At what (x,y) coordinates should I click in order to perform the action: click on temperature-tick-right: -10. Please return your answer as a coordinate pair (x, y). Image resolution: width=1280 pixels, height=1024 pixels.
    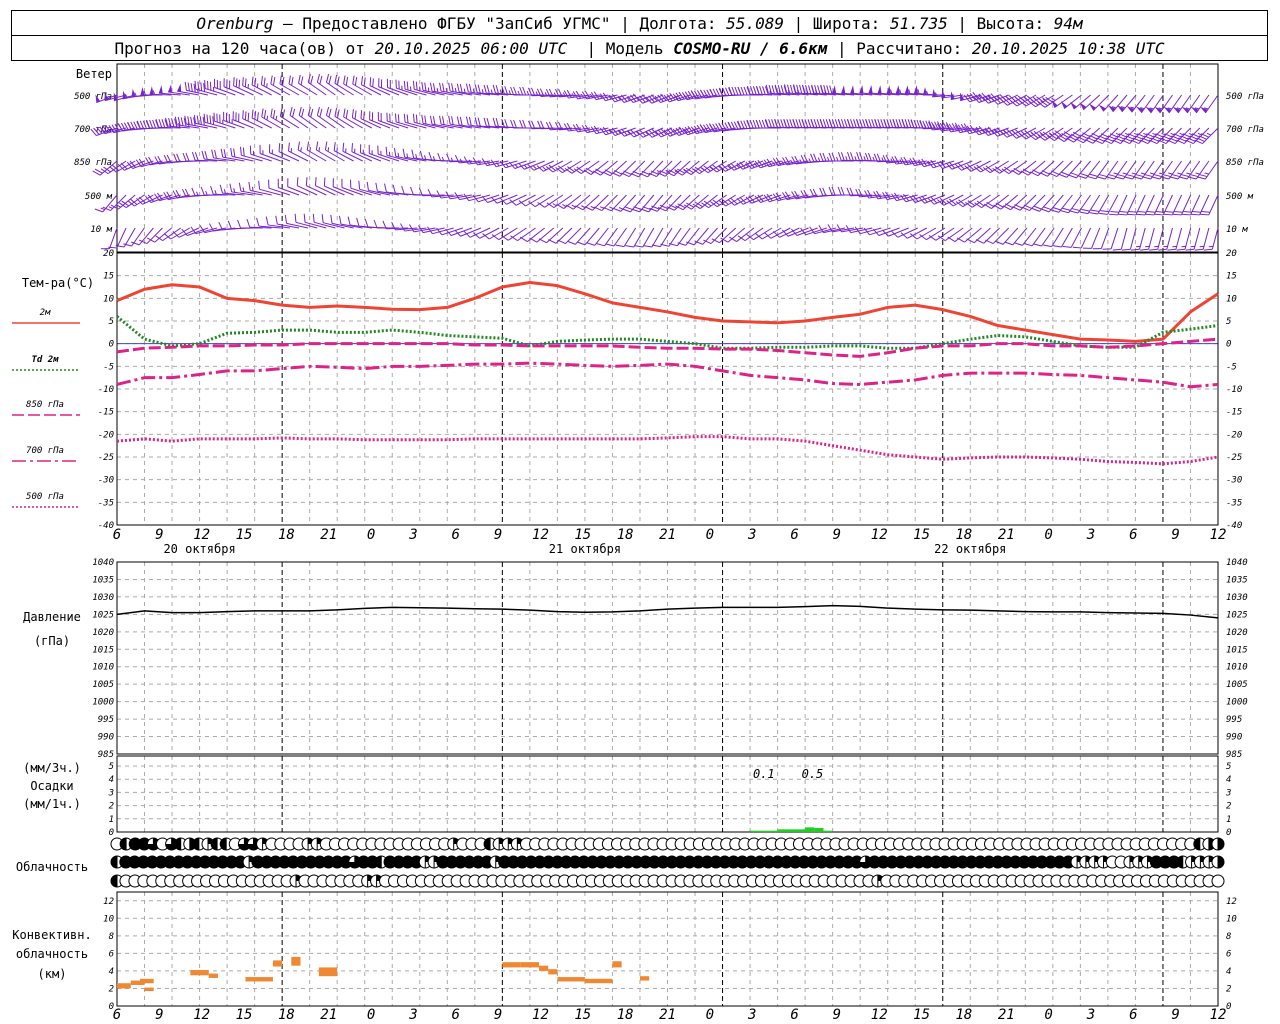
    Looking at the image, I should click on (1234, 390).